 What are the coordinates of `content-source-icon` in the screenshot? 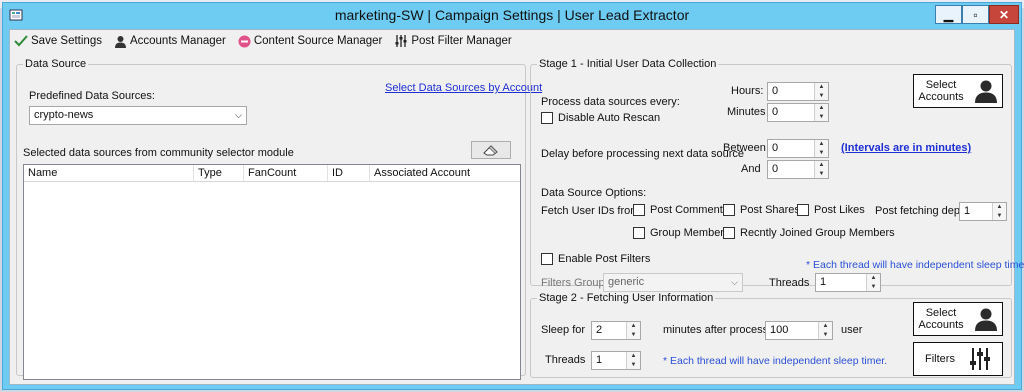 It's located at (244, 41).